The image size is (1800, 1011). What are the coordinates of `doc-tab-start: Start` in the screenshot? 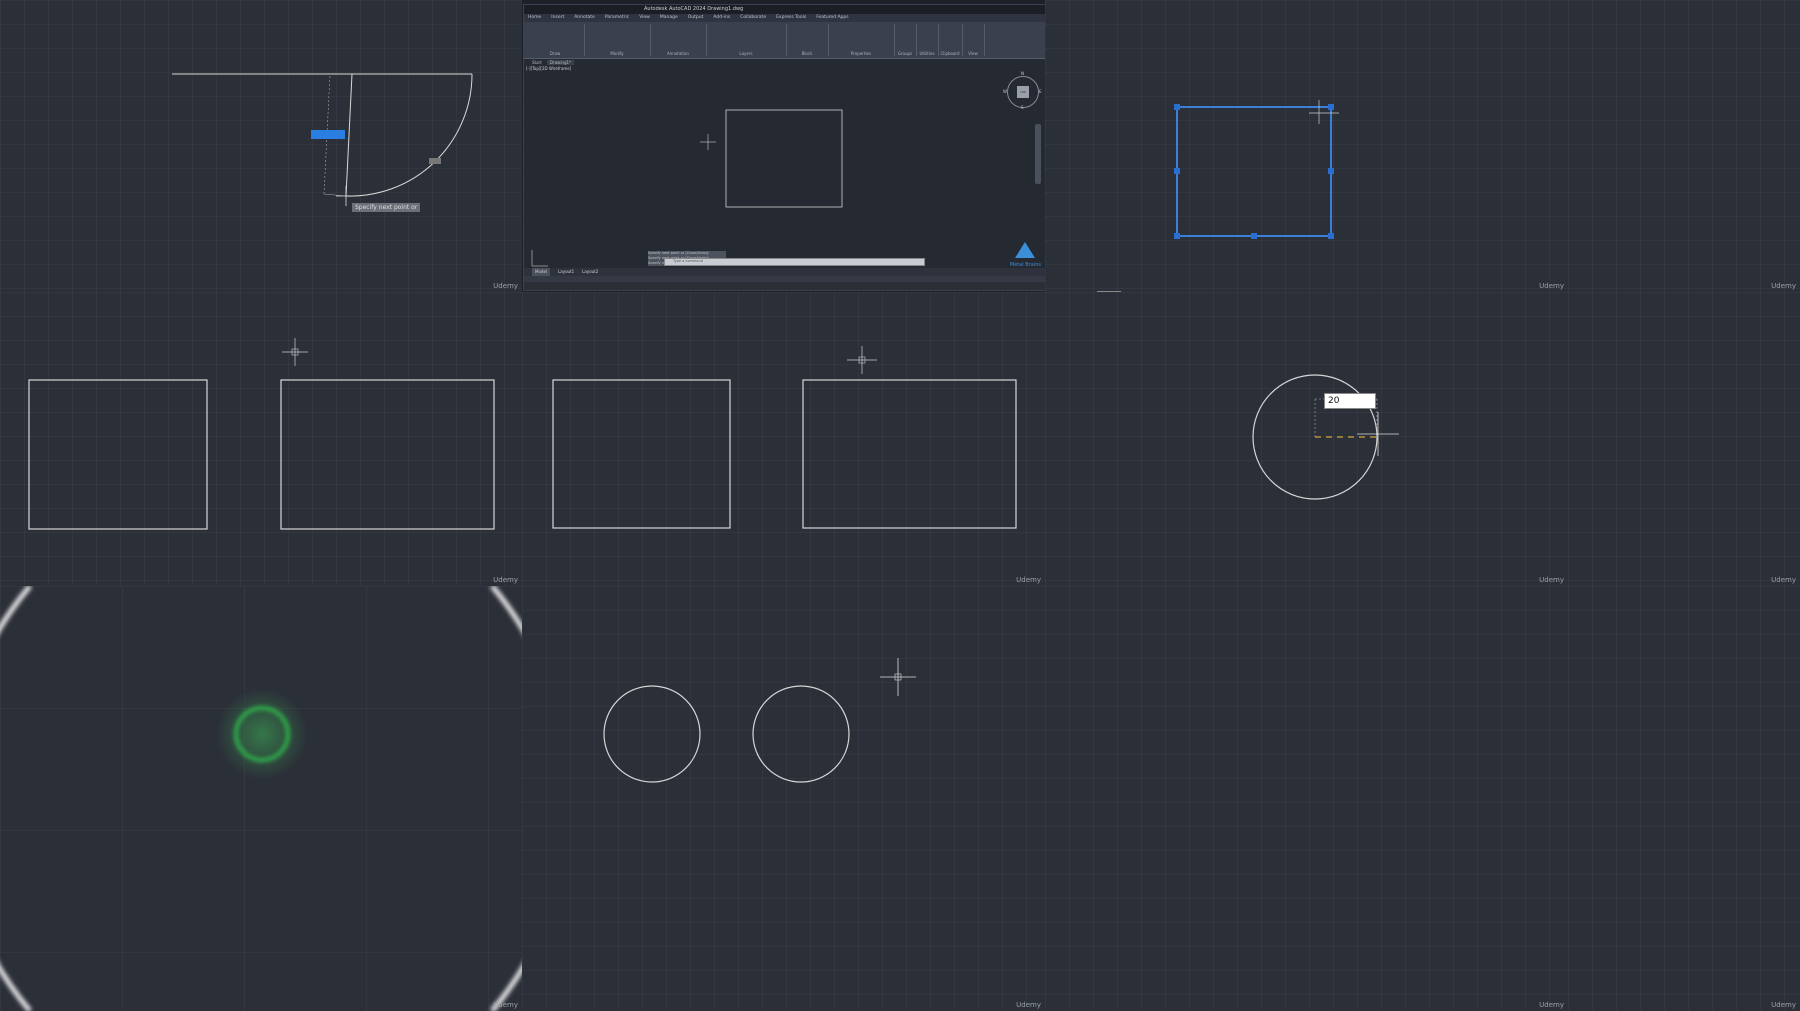 It's located at (537, 62).